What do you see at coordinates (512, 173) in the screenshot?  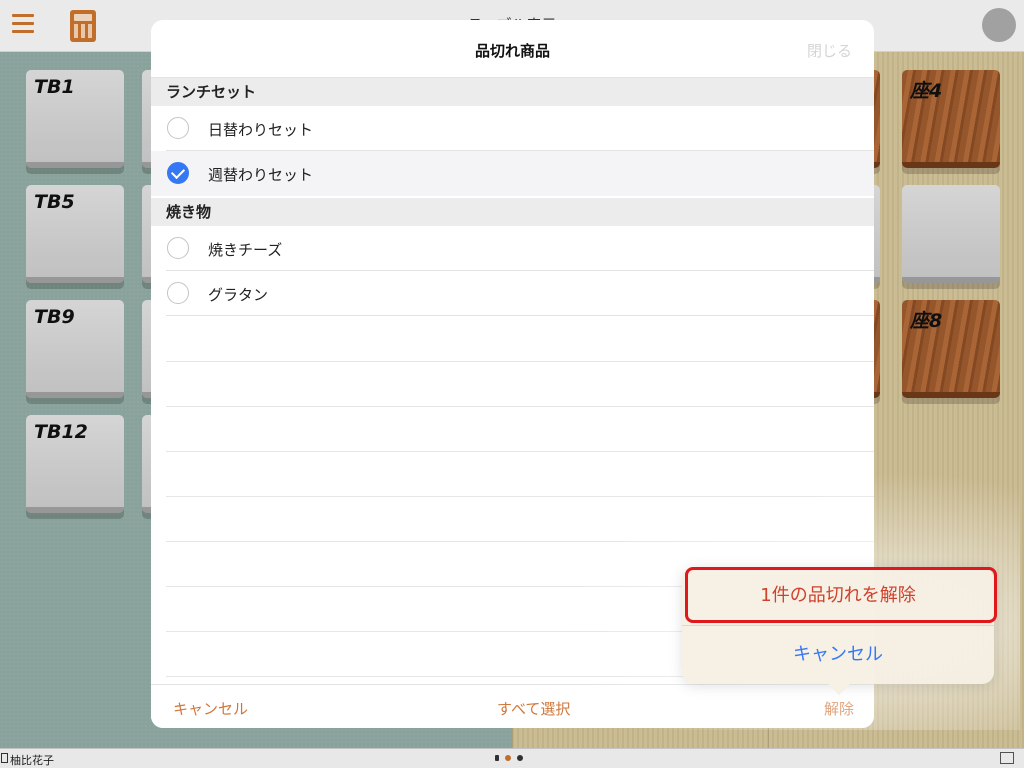 I see `list-item-weekly-set: 週替わりセット` at bounding box center [512, 173].